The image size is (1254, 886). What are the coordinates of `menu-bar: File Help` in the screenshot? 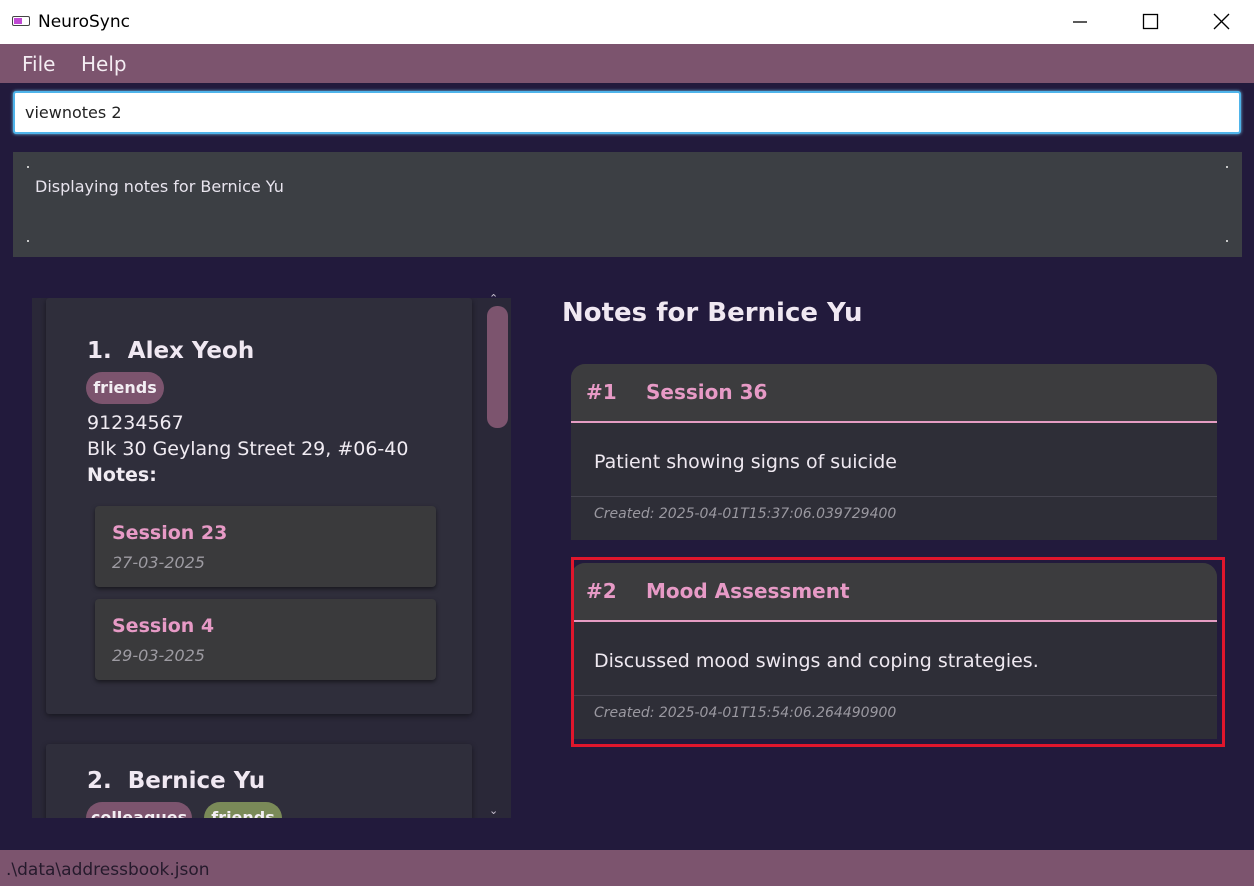 It's located at (627, 63).